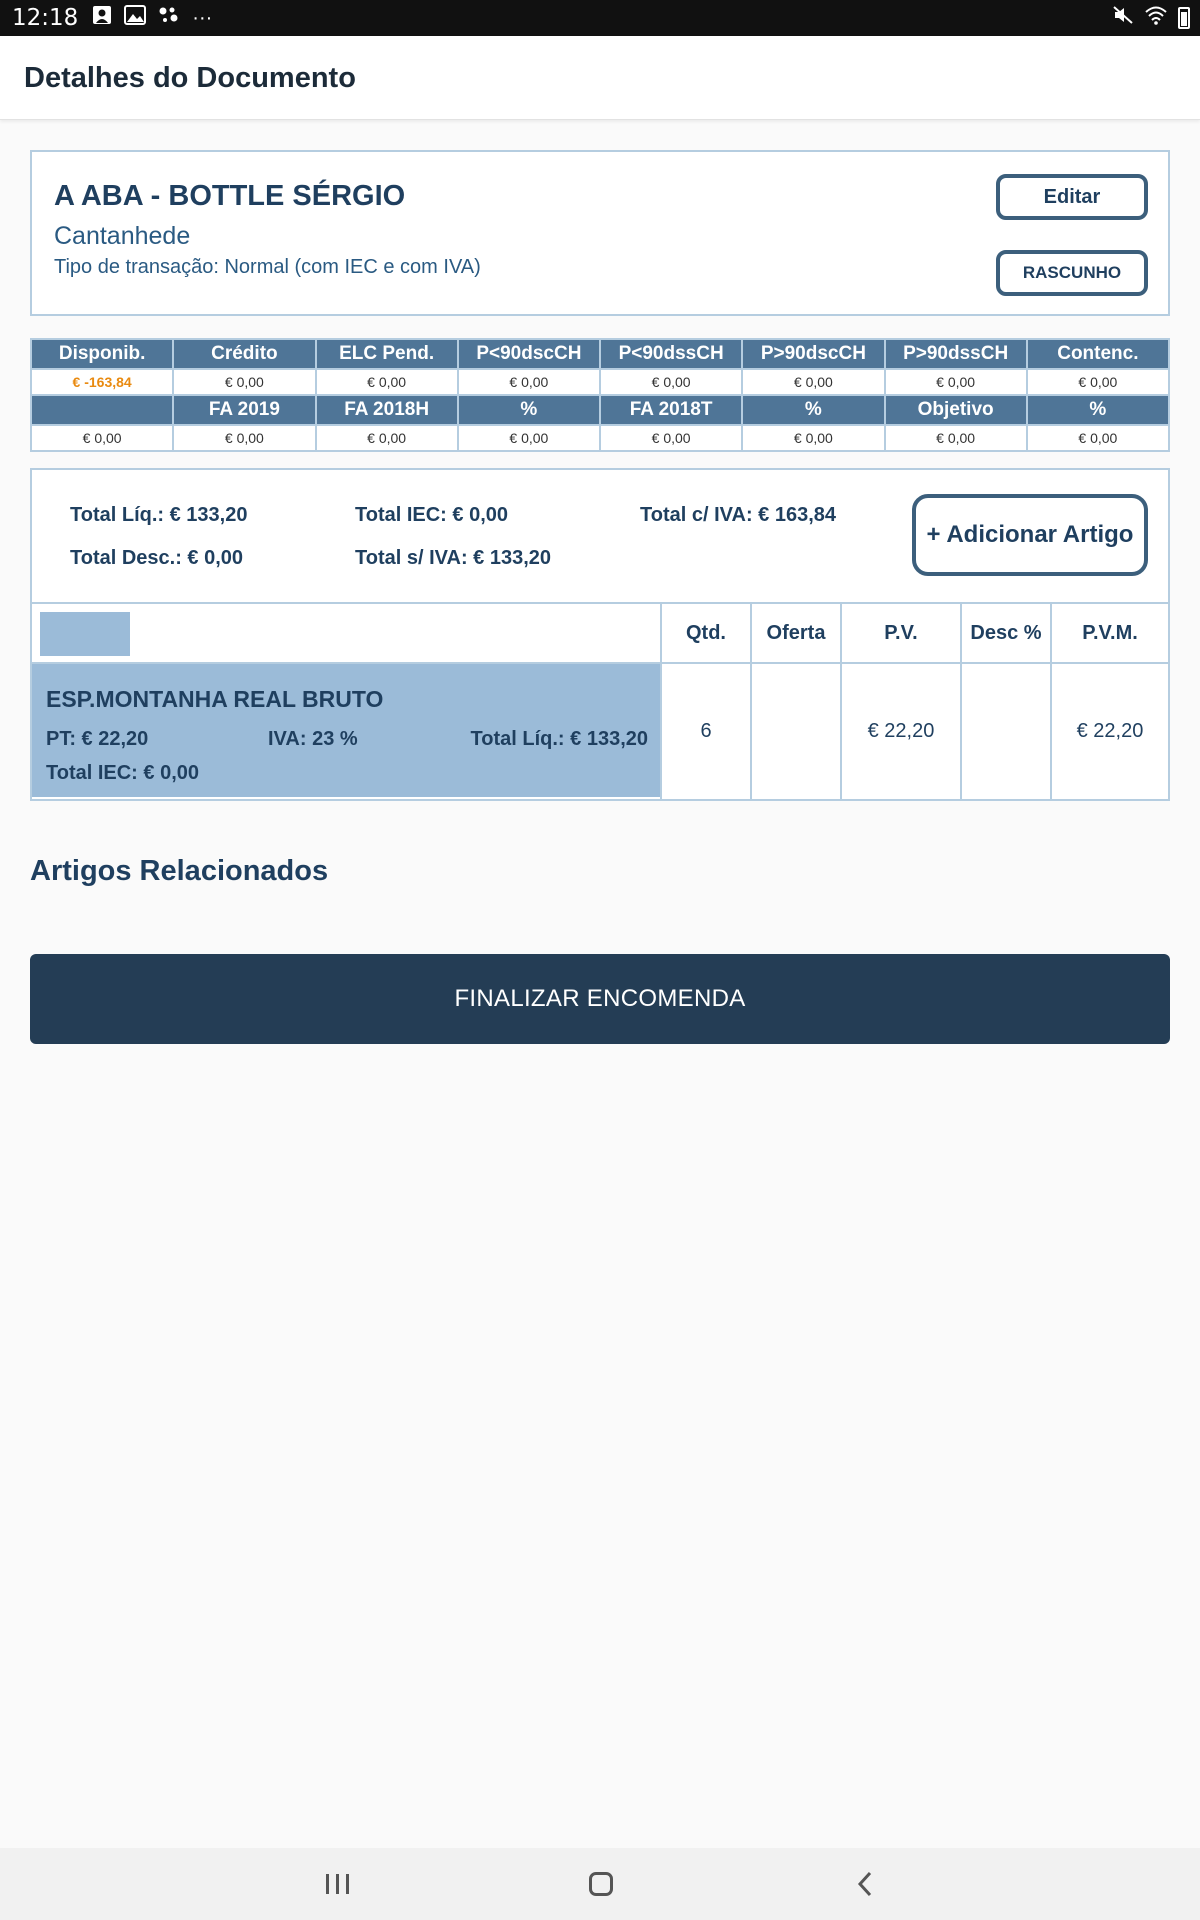 The width and height of the screenshot is (1200, 1920). Describe the element at coordinates (1072, 197) in the screenshot. I see `edit-button: Editar` at that location.